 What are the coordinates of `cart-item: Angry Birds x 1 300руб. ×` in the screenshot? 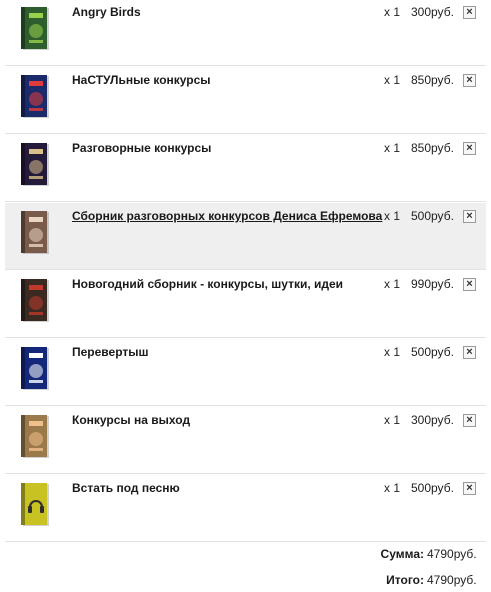 It's located at (245, 33).